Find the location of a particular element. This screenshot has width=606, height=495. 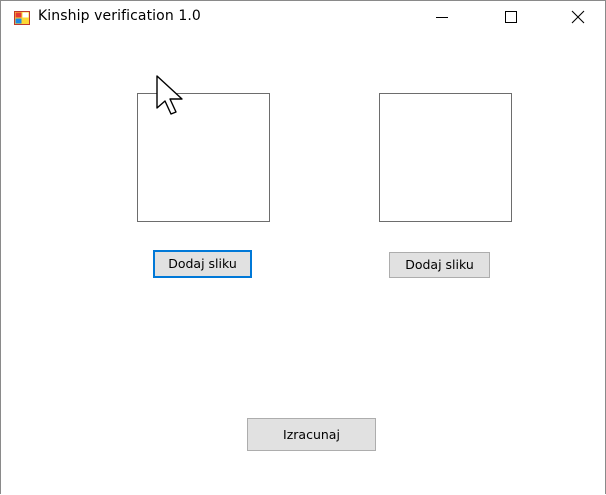

close-button is located at coordinates (578, 16).